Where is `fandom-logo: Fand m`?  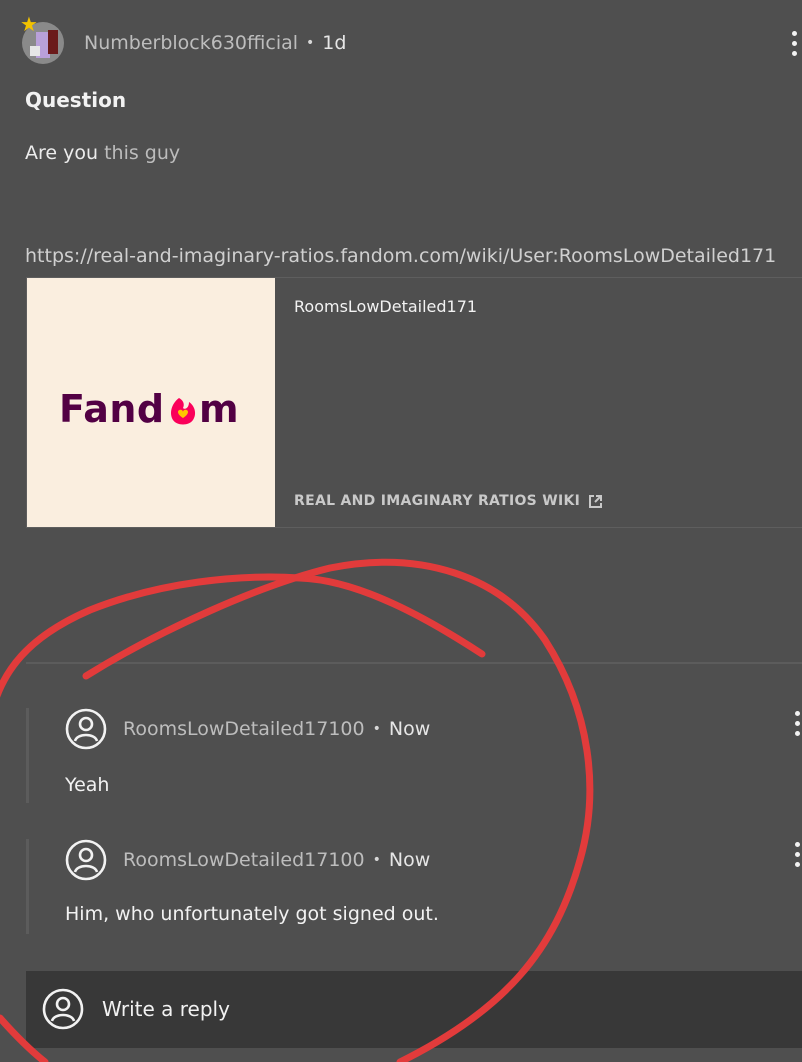 fandom-logo: Fand m is located at coordinates (154, 413).